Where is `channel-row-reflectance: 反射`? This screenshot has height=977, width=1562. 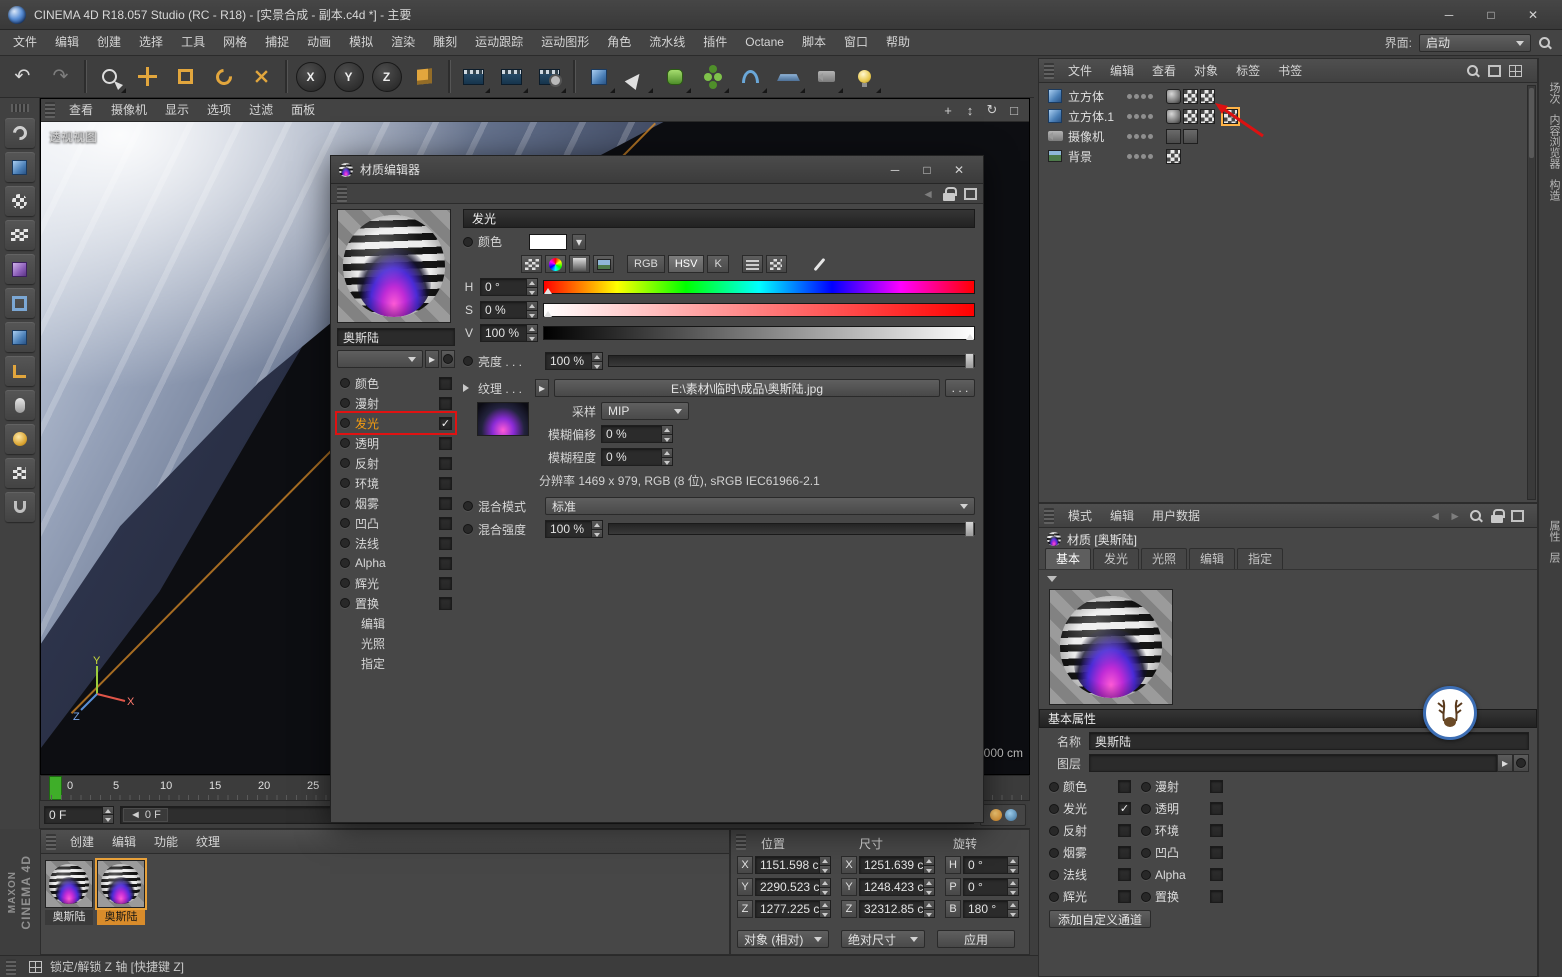 channel-row-reflectance: 反射 is located at coordinates (396, 463).